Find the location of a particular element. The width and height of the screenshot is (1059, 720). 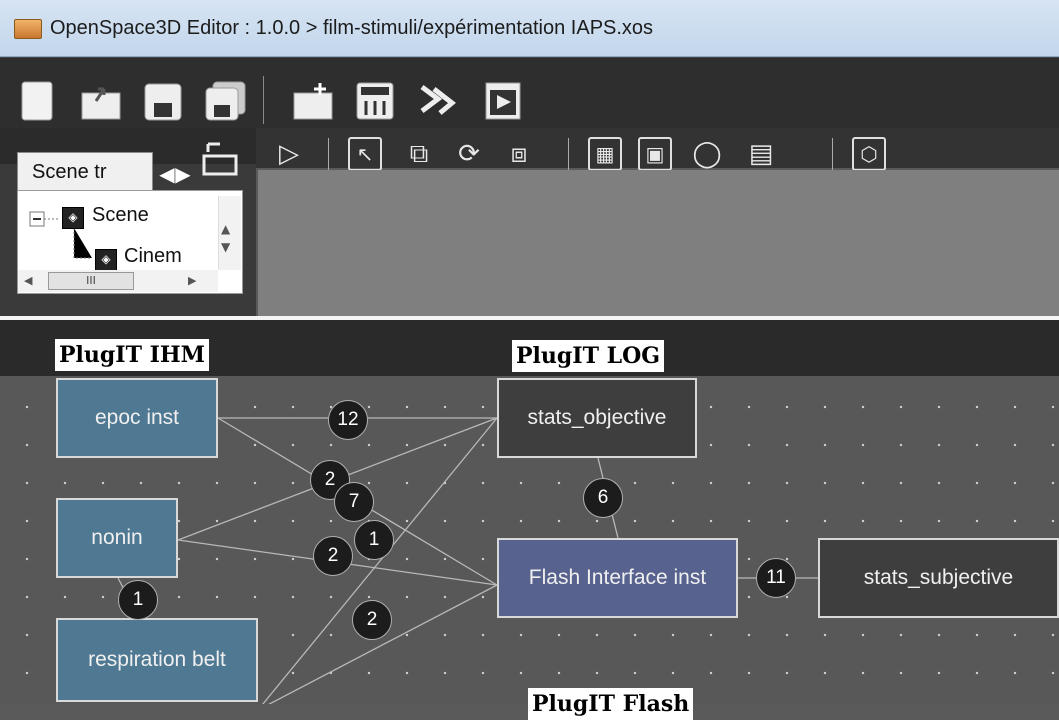

select-cursor-icon: ↖ is located at coordinates (365, 154).